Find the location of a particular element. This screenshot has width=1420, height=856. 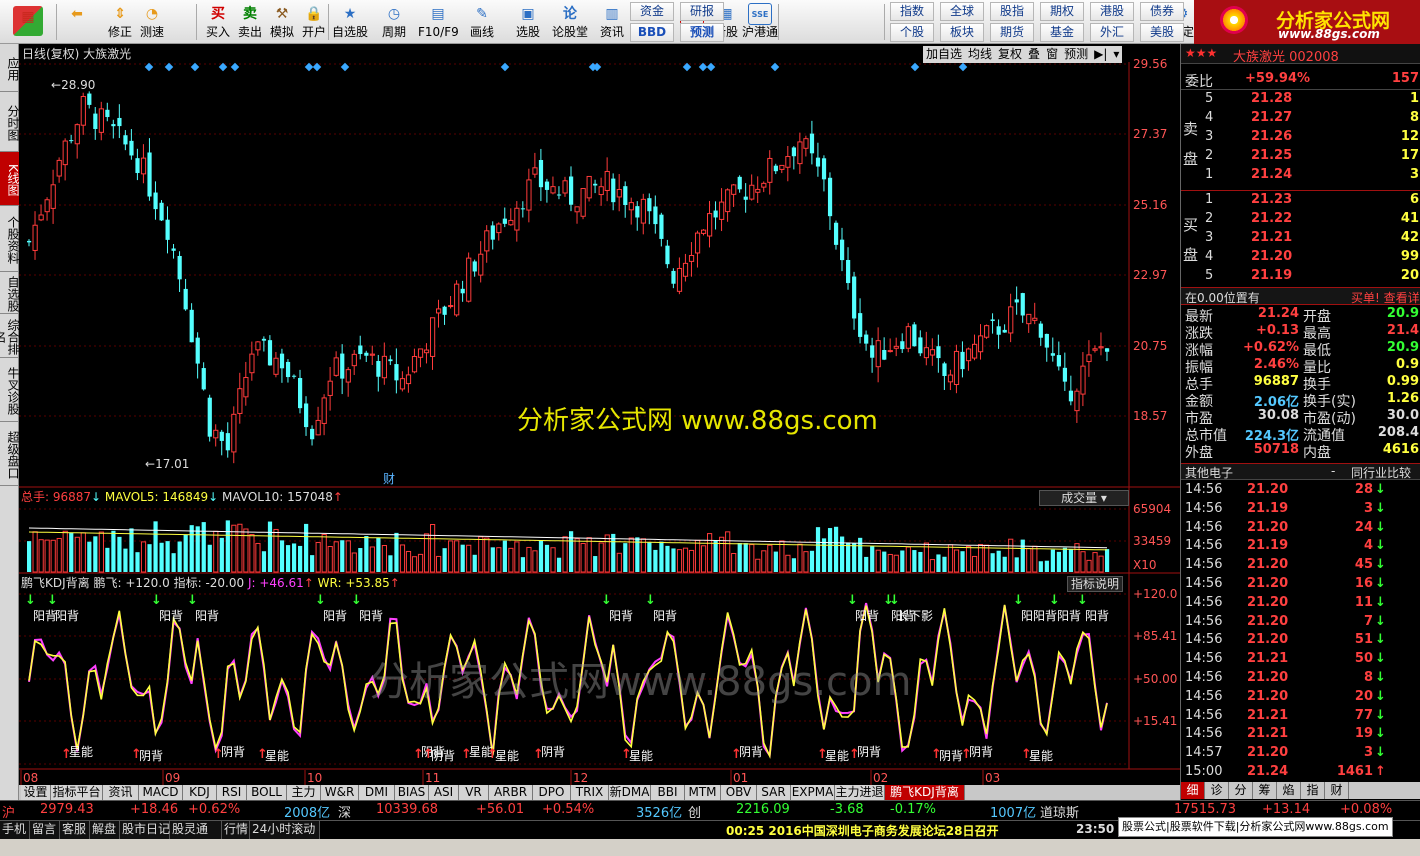

indicator-tab-主力: 主力 is located at coordinates (304, 792).